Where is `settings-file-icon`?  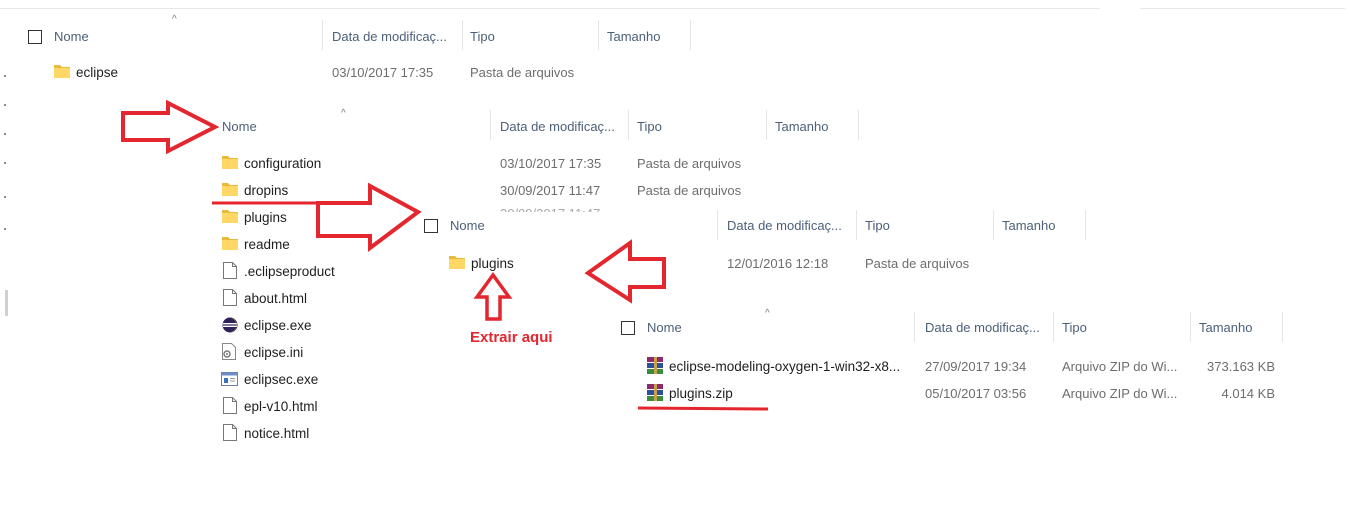
settings-file-icon is located at coordinates (229, 351).